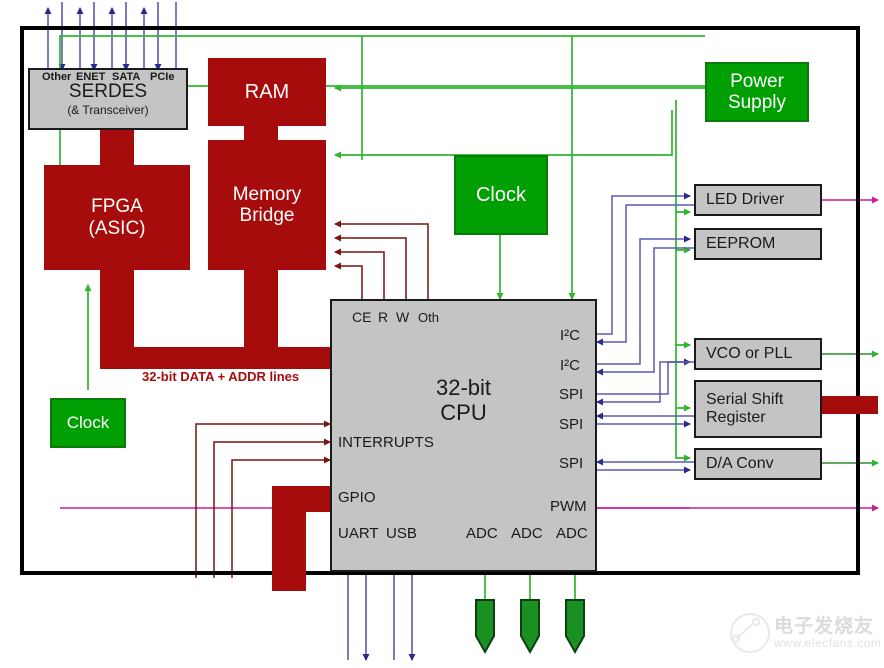  What do you see at coordinates (745, 200) in the screenshot?
I see `block-led-driver-label: LED Driver` at bounding box center [745, 200].